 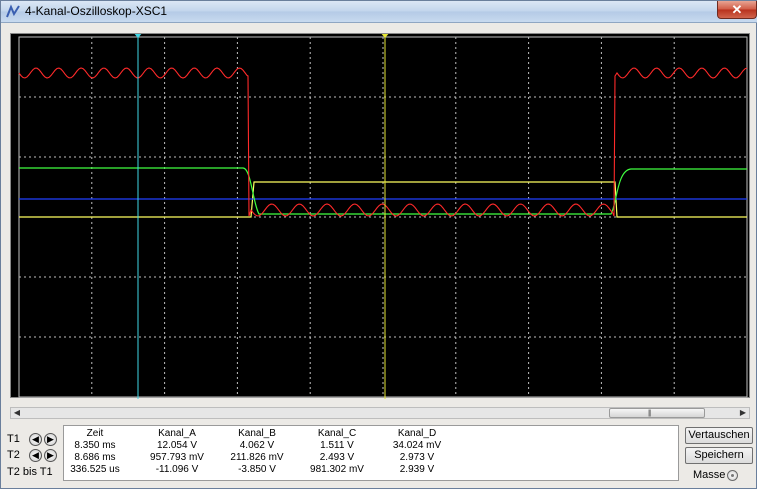 I want to click on cell: 4.062 V, so click(x=257, y=445).